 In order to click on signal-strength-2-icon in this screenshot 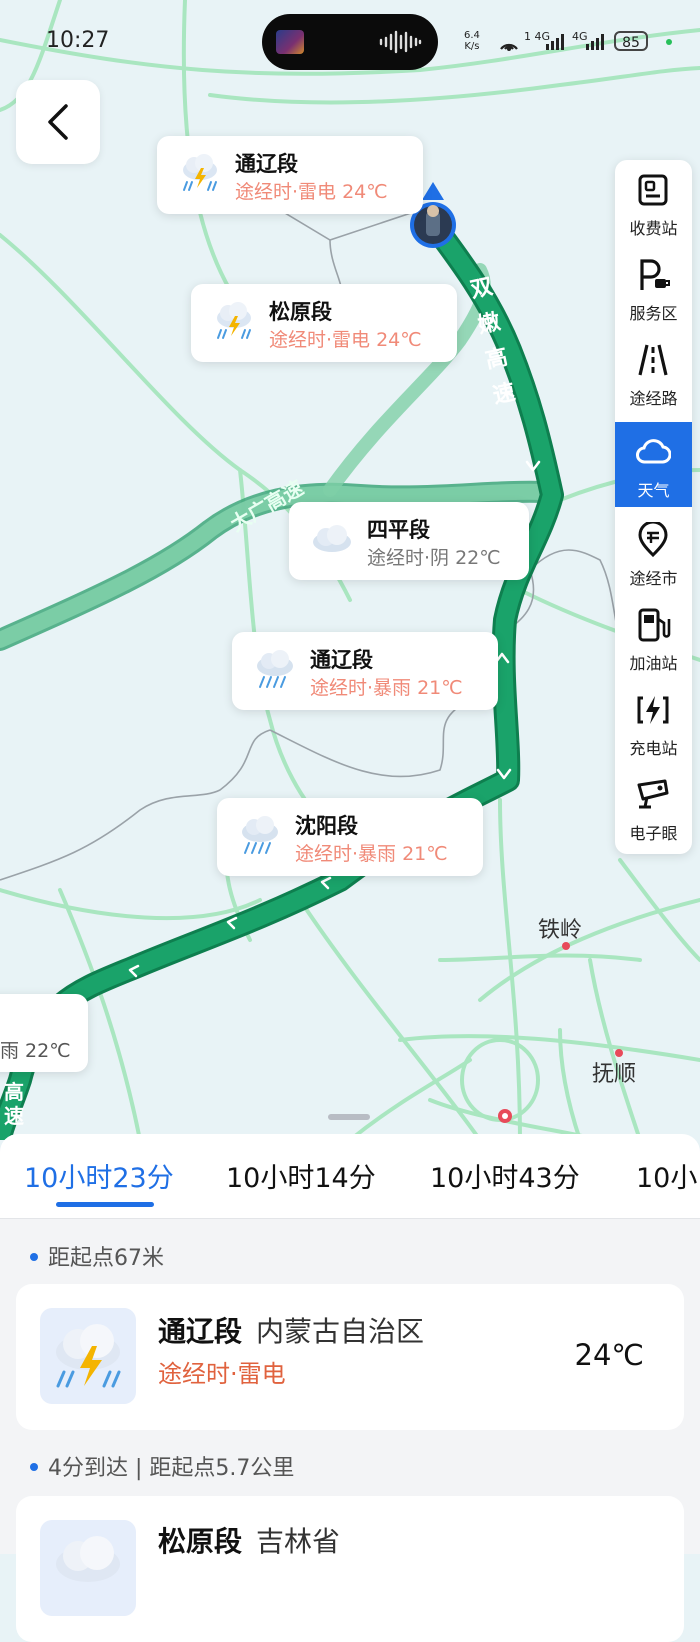, I will do `click(595, 42)`.